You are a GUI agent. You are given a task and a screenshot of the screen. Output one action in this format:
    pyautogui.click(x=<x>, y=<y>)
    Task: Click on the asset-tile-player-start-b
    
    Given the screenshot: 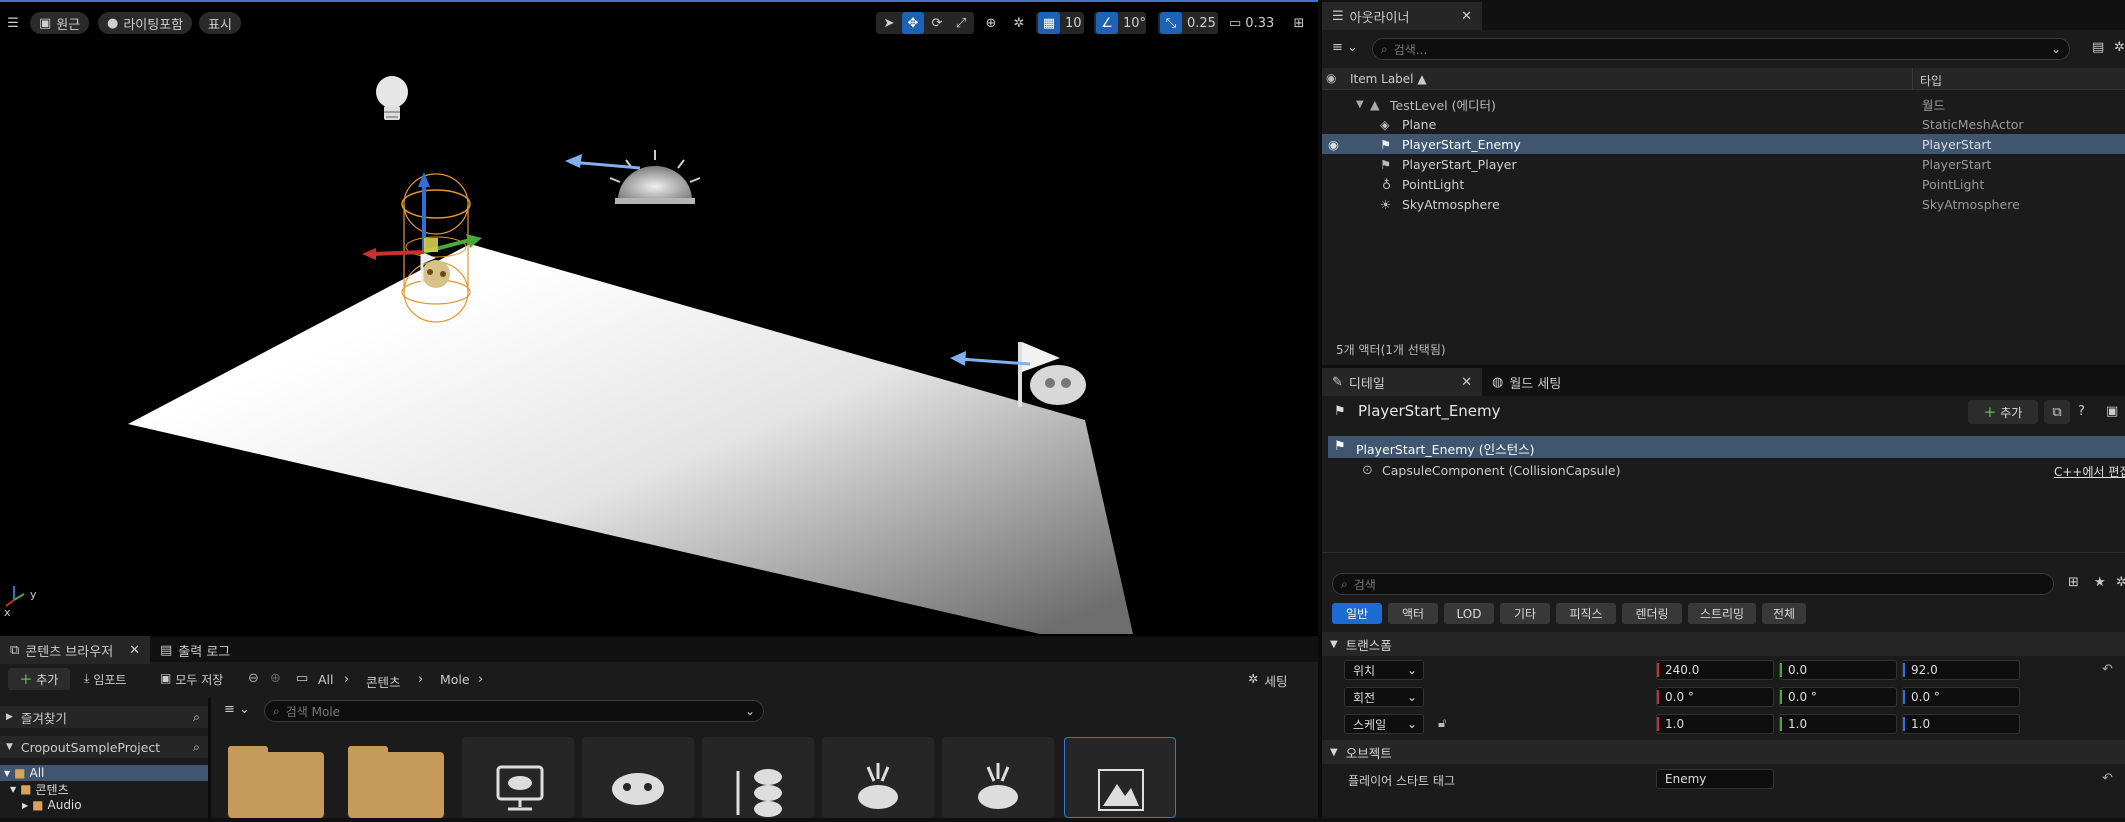 What is the action you would take?
    pyautogui.click(x=998, y=777)
    